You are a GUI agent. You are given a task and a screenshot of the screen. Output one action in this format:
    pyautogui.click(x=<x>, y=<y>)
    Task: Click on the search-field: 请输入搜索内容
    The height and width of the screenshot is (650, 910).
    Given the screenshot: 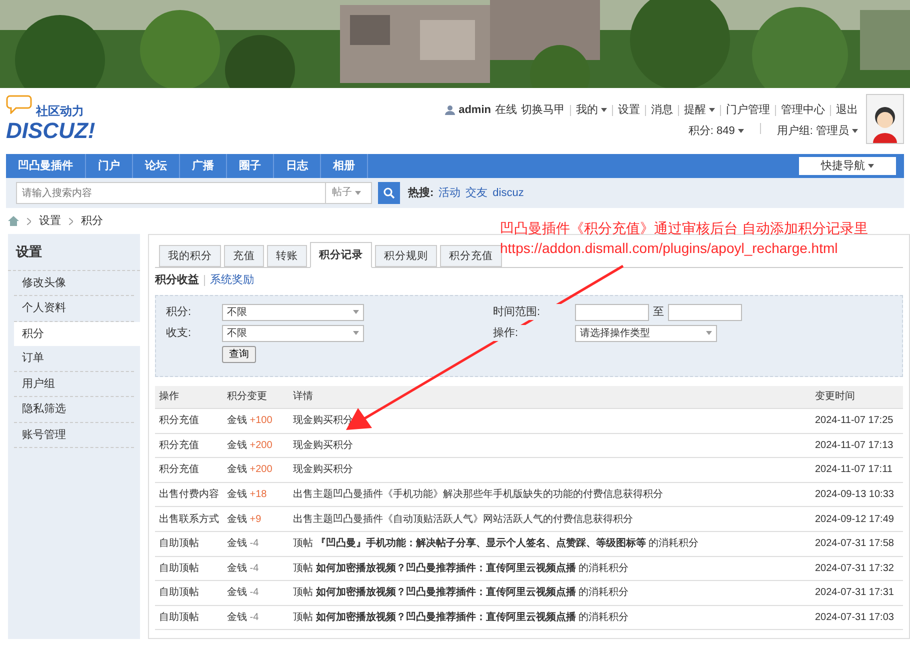 What is the action you would take?
    pyautogui.click(x=171, y=193)
    